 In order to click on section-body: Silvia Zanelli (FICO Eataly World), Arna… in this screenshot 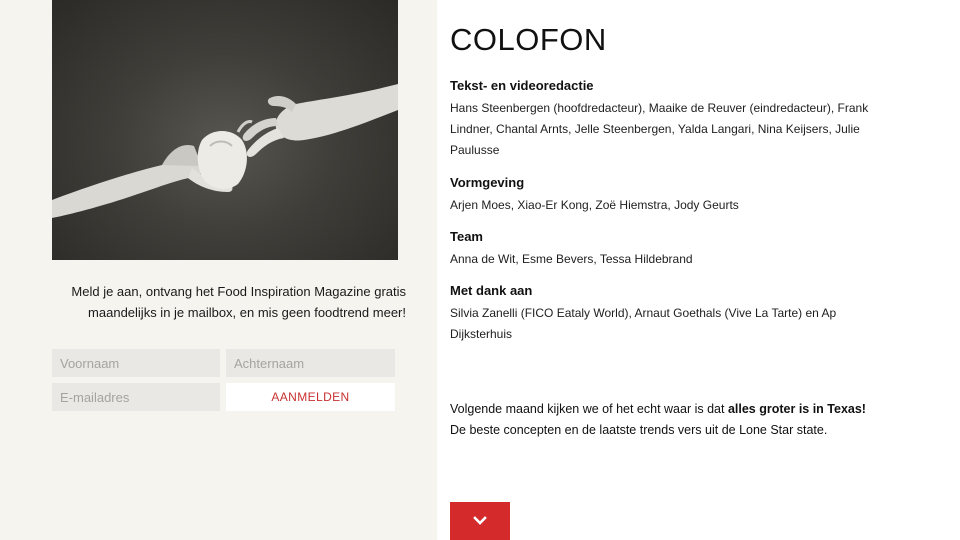, I will do `click(643, 323)`.